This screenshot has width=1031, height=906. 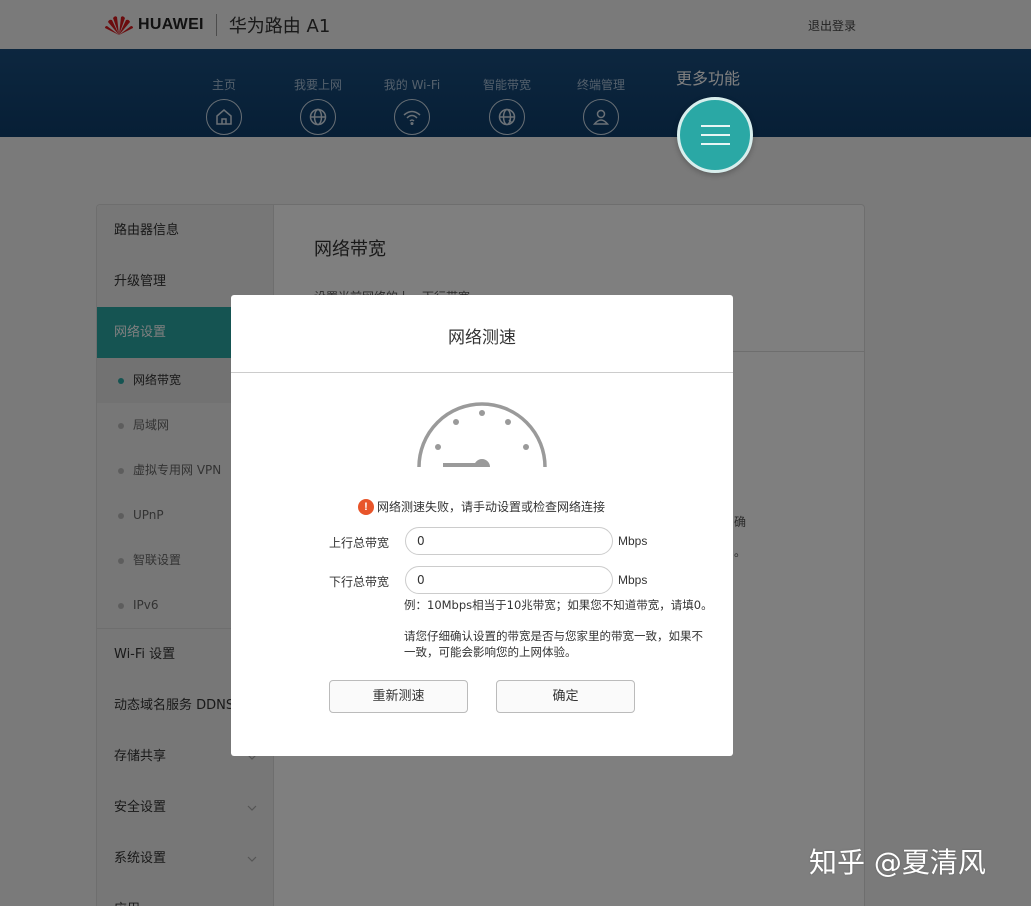 I want to click on dialog-title: 网络测速, so click(x=482, y=338).